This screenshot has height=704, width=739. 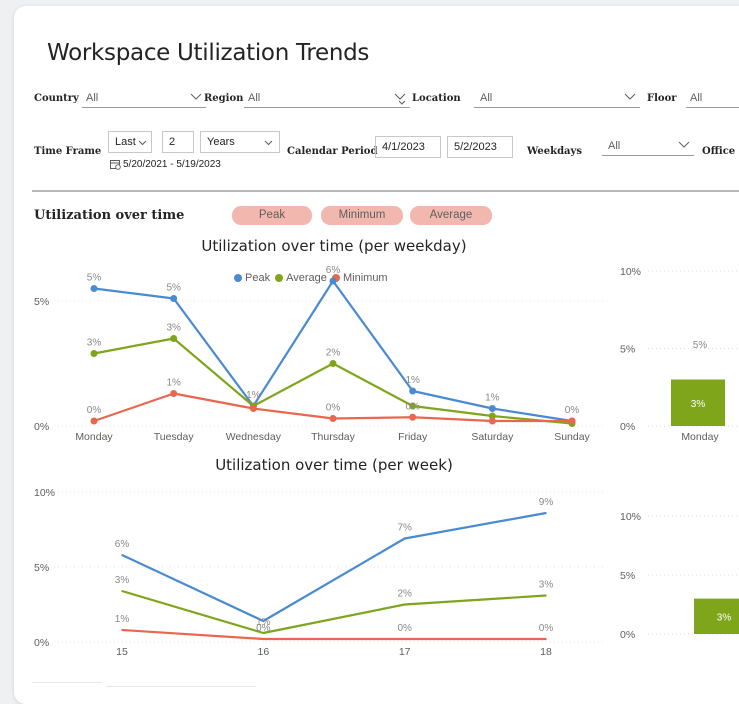 I want to click on data-label: 2%, so click(x=404, y=594).